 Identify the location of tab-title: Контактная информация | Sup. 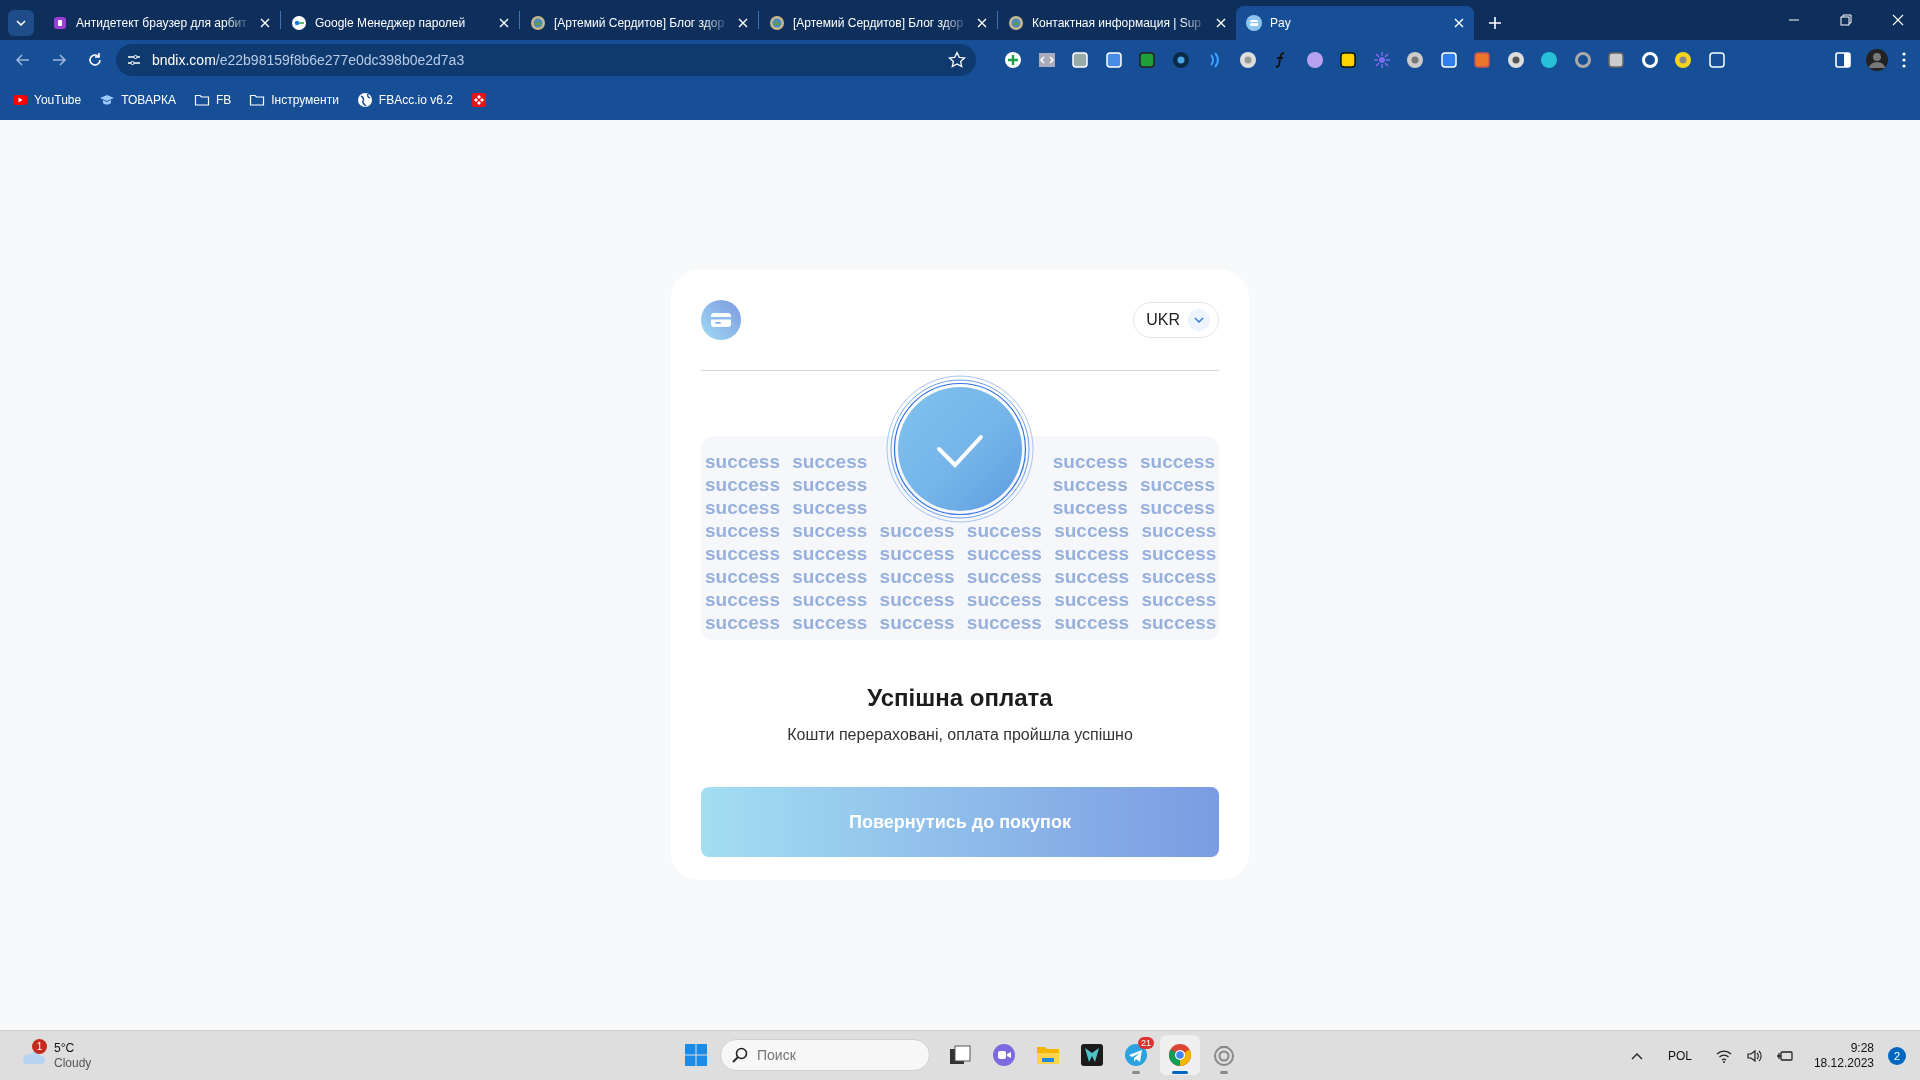
(1117, 23).